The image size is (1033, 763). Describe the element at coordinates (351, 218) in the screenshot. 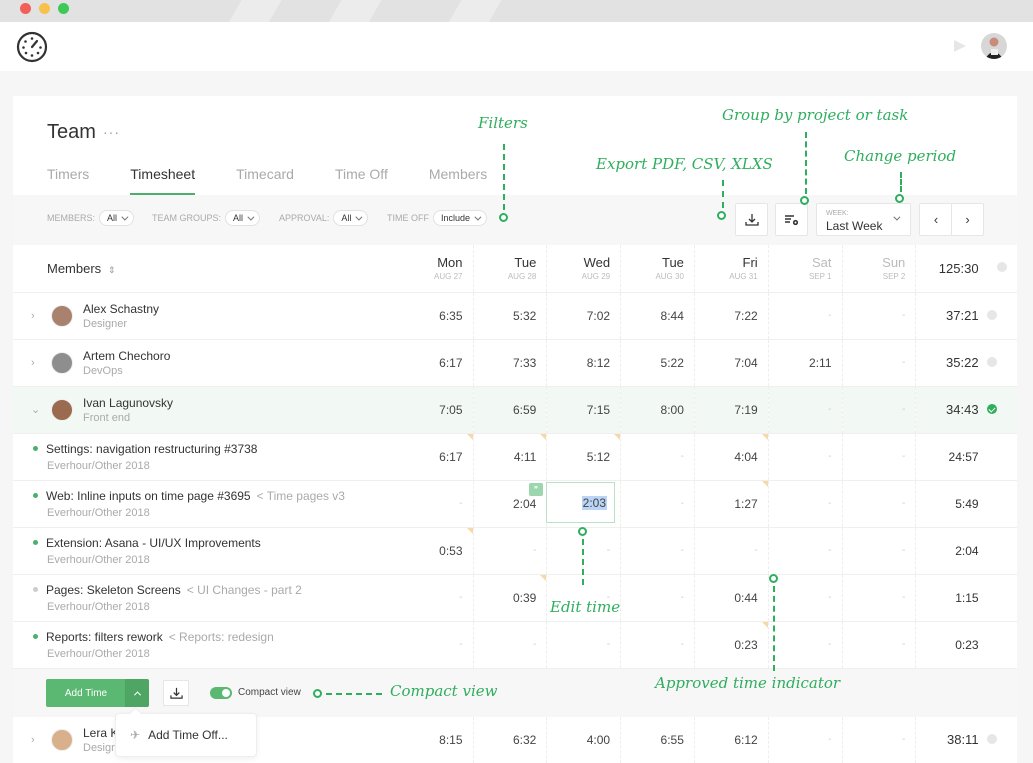

I see `filter-approval-select: All` at that location.